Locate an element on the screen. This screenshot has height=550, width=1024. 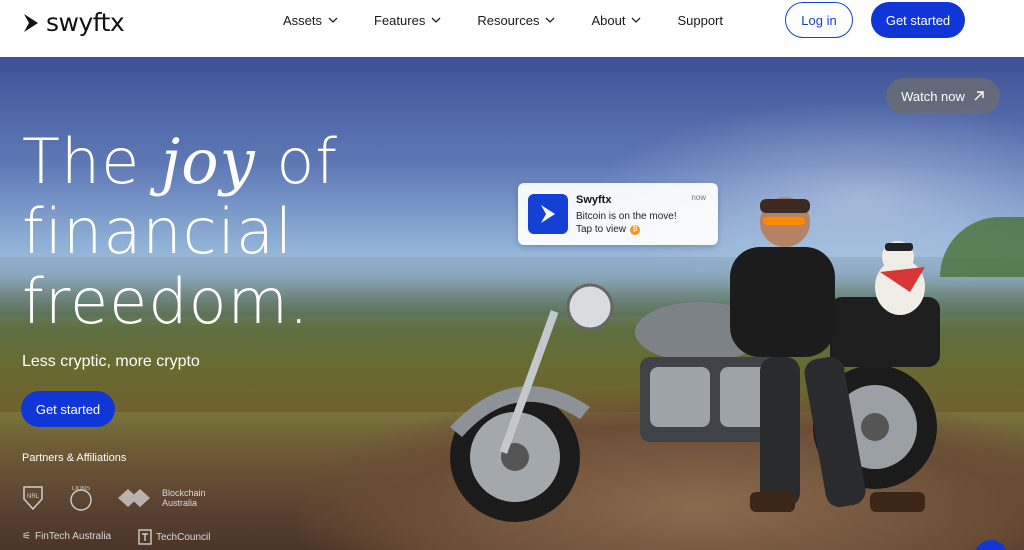
nav-support: Support is located at coordinates (700, 20).